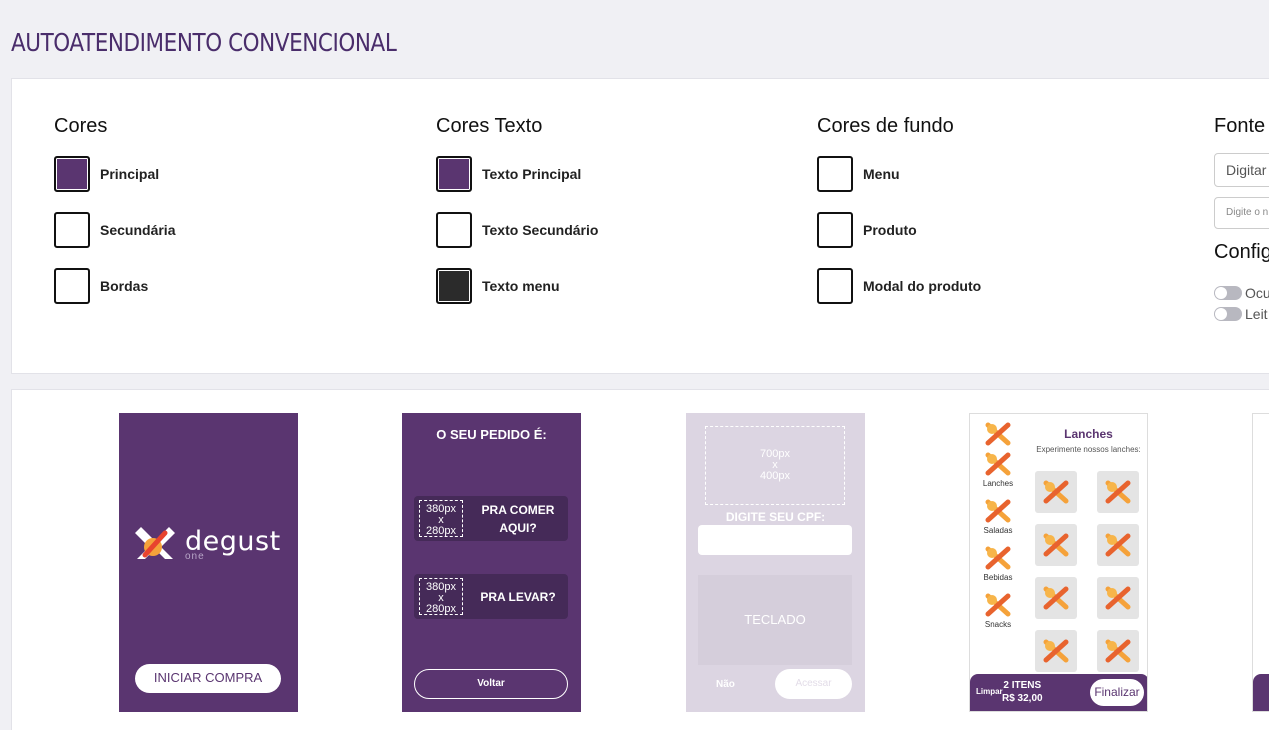  Describe the element at coordinates (1022, 698) in the screenshot. I see `cart-total: R$ 32,00` at that location.